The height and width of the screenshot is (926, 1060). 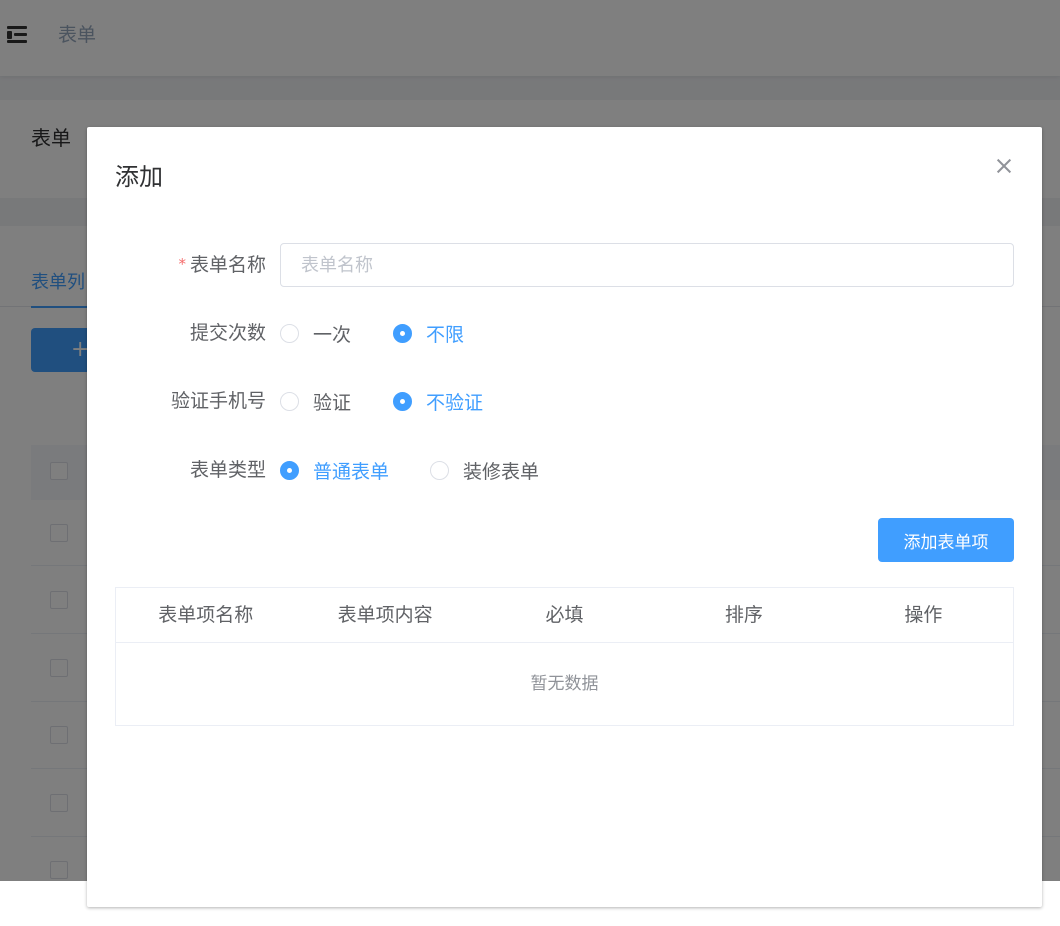 What do you see at coordinates (182, 264) in the screenshot?
I see `required-mark: *` at bounding box center [182, 264].